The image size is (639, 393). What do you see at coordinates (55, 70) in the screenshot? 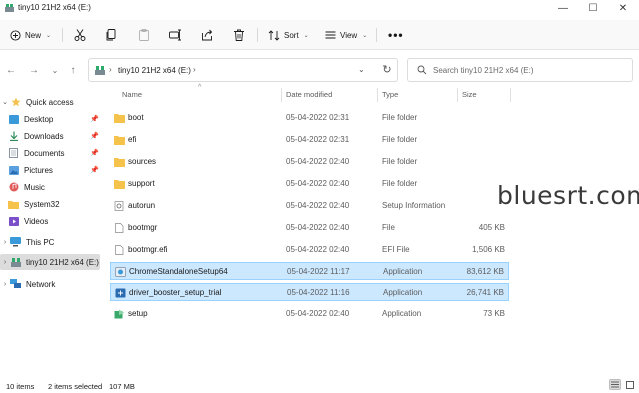
I see `recent-locations-button: ⌄` at bounding box center [55, 70].